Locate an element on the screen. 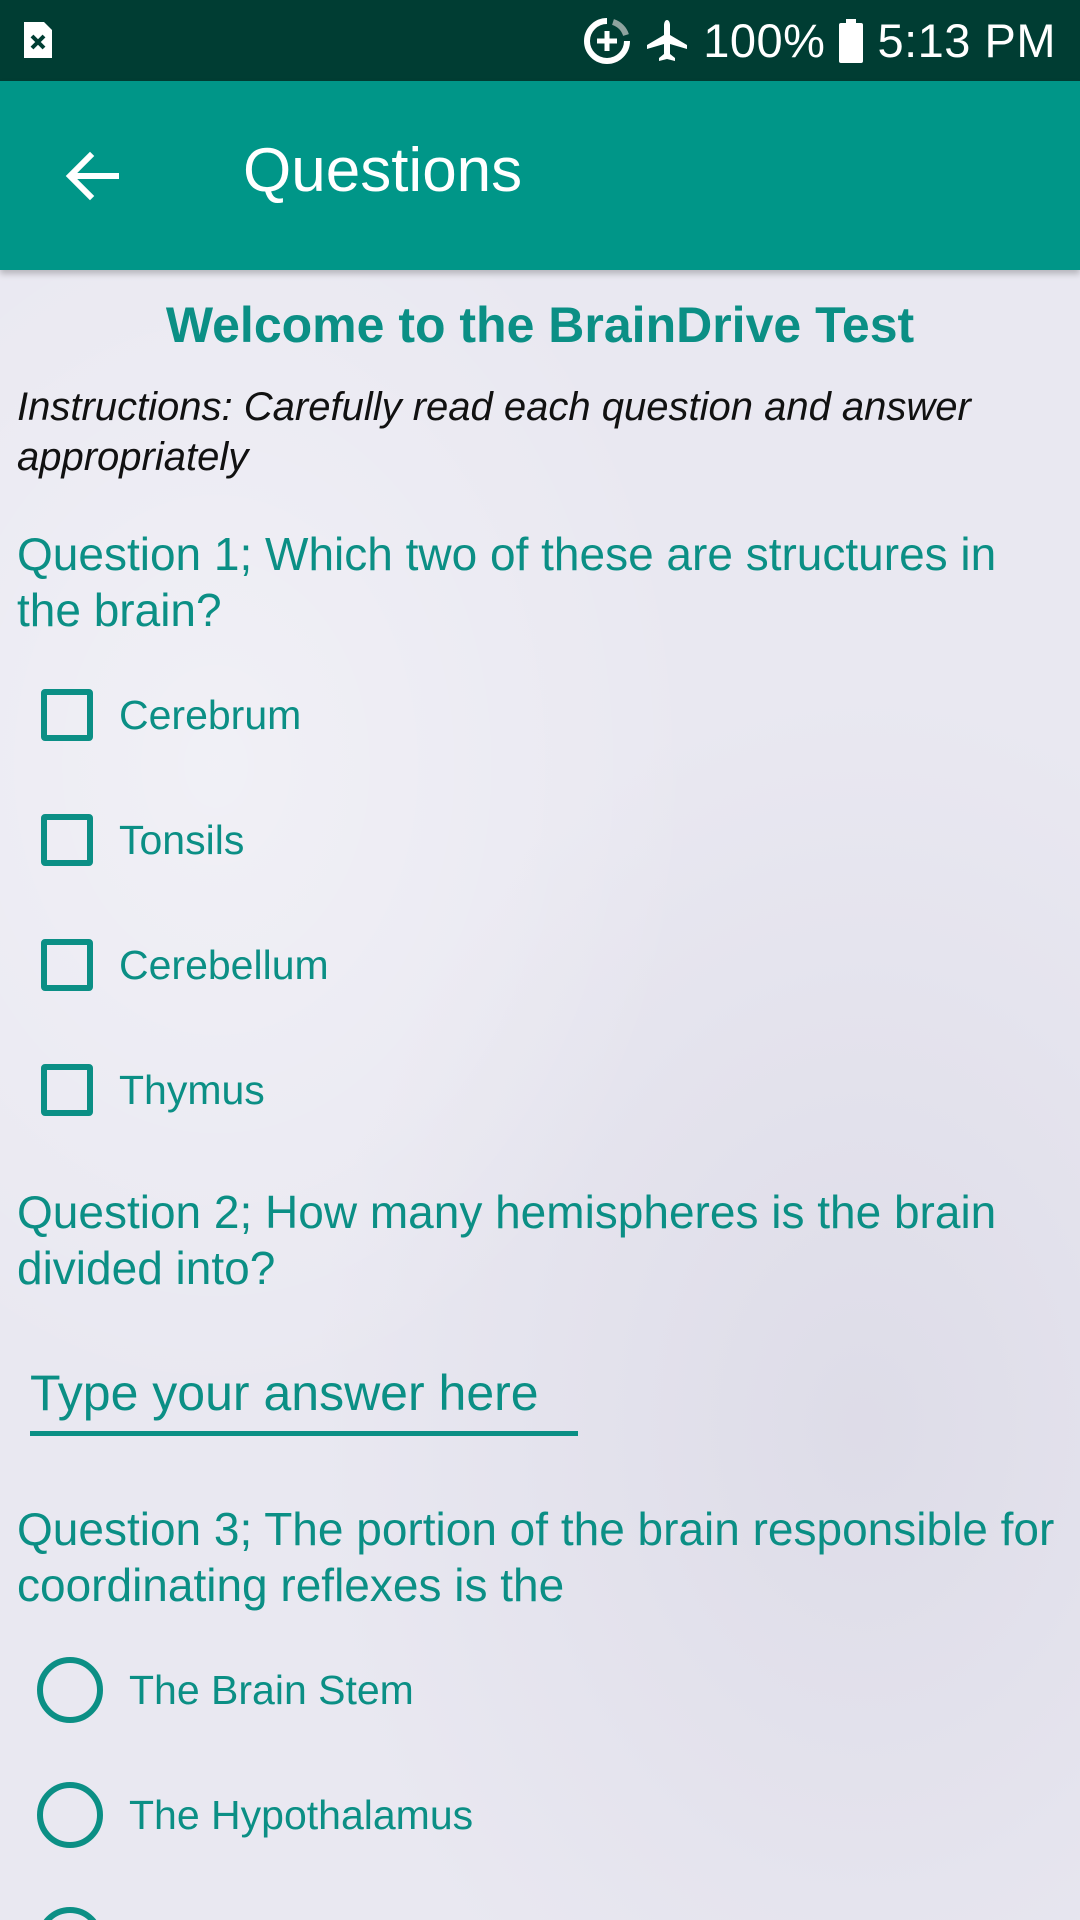  file-x-icon is located at coordinates (38, 40).